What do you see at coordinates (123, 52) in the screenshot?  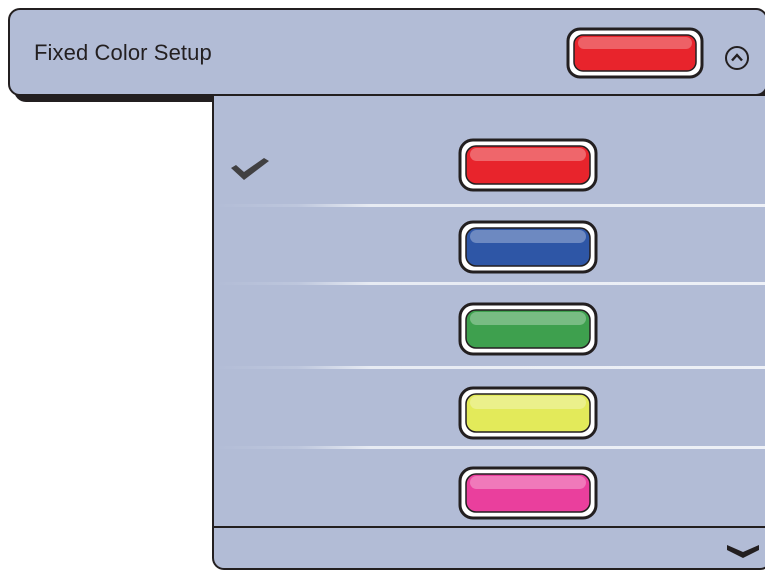 I see `header-title: Fixed Color Setup` at bounding box center [123, 52].